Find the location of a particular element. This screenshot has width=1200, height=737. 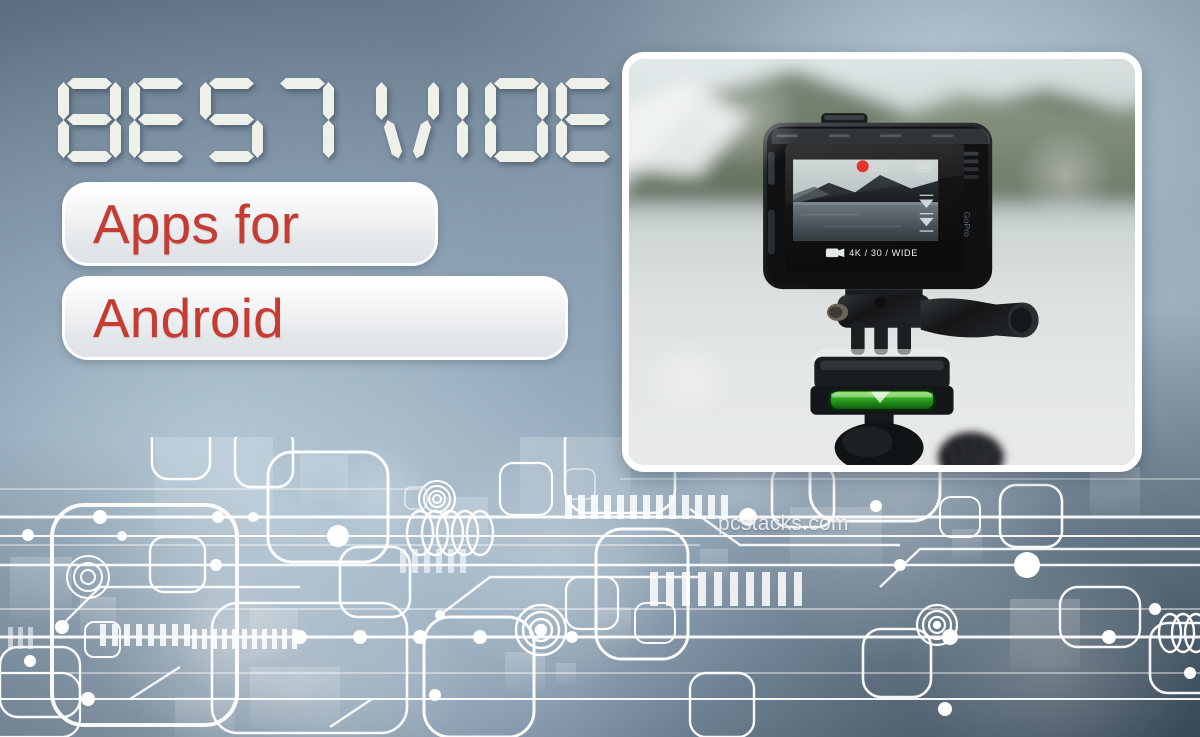

seg-char-T is located at coordinates (302, 120).